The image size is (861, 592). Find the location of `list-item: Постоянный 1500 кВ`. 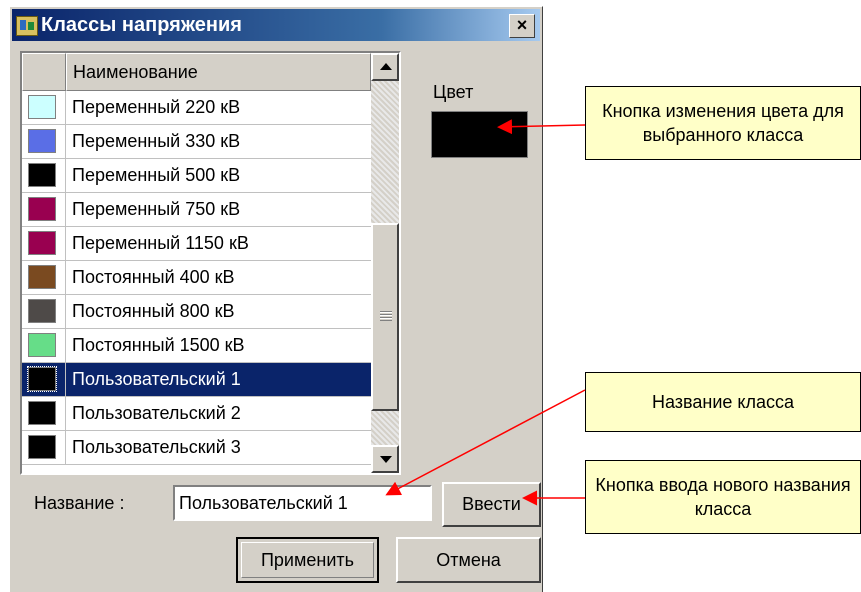

list-item: Постоянный 1500 кВ is located at coordinates (196, 346).